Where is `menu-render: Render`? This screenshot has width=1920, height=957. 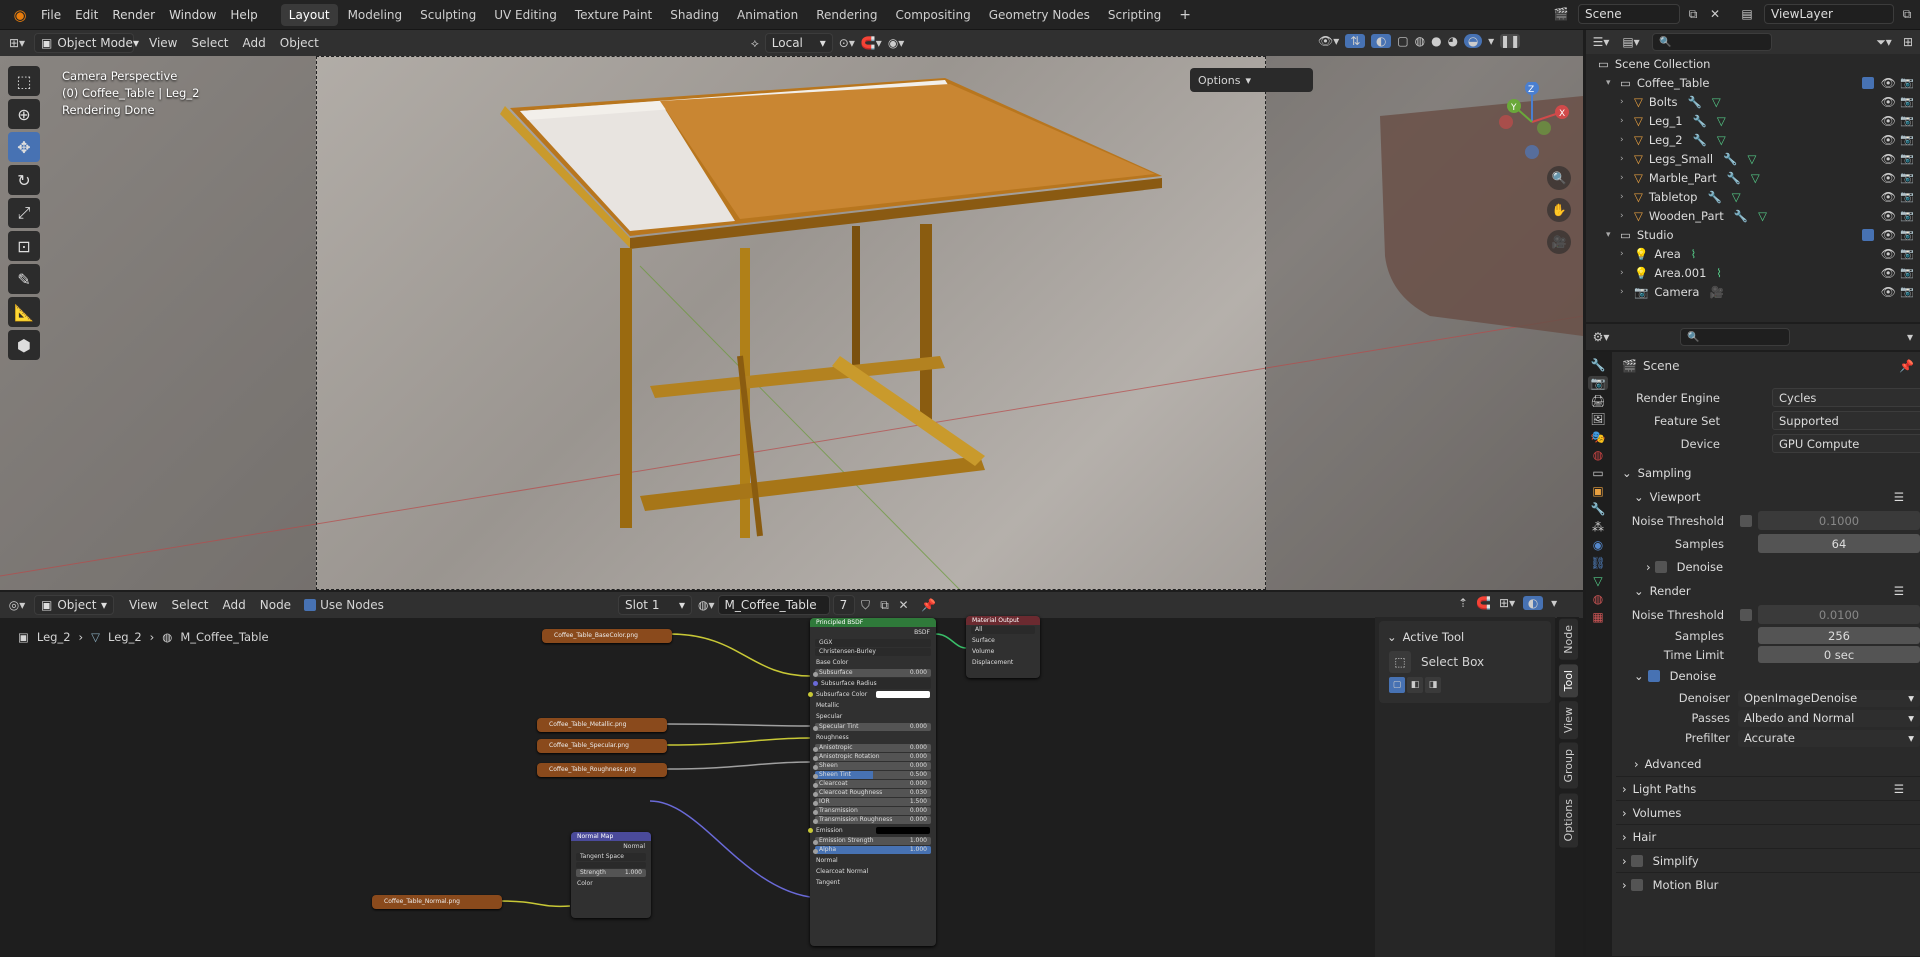
menu-render: Render is located at coordinates (133, 15).